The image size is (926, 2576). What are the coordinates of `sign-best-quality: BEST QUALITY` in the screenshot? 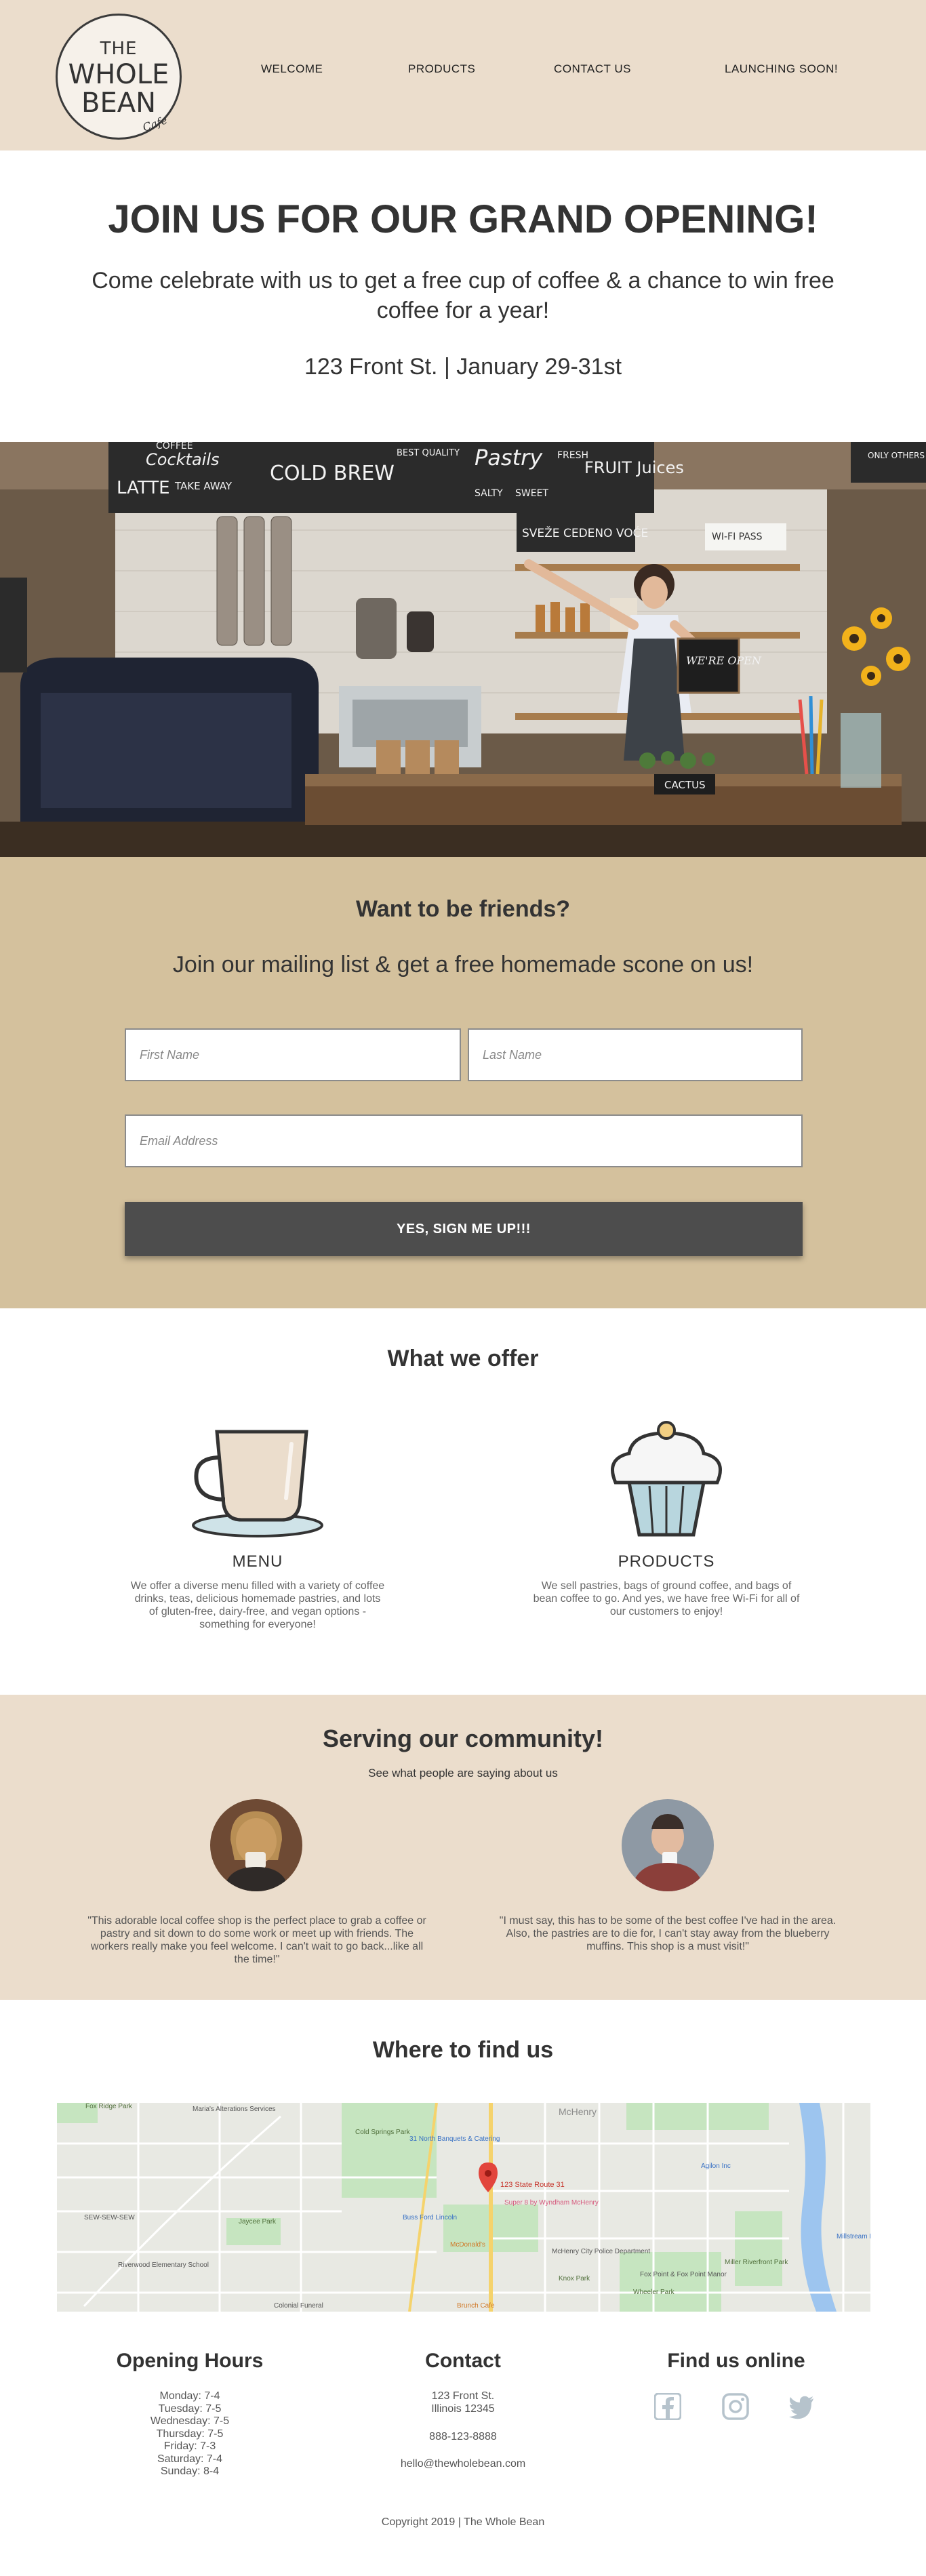 It's located at (428, 453).